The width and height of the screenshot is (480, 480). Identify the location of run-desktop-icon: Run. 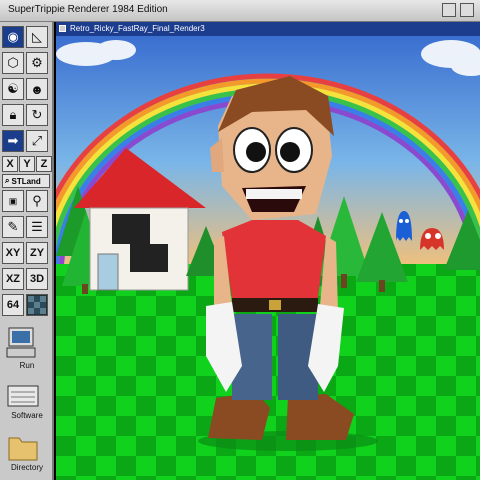
(27, 348).